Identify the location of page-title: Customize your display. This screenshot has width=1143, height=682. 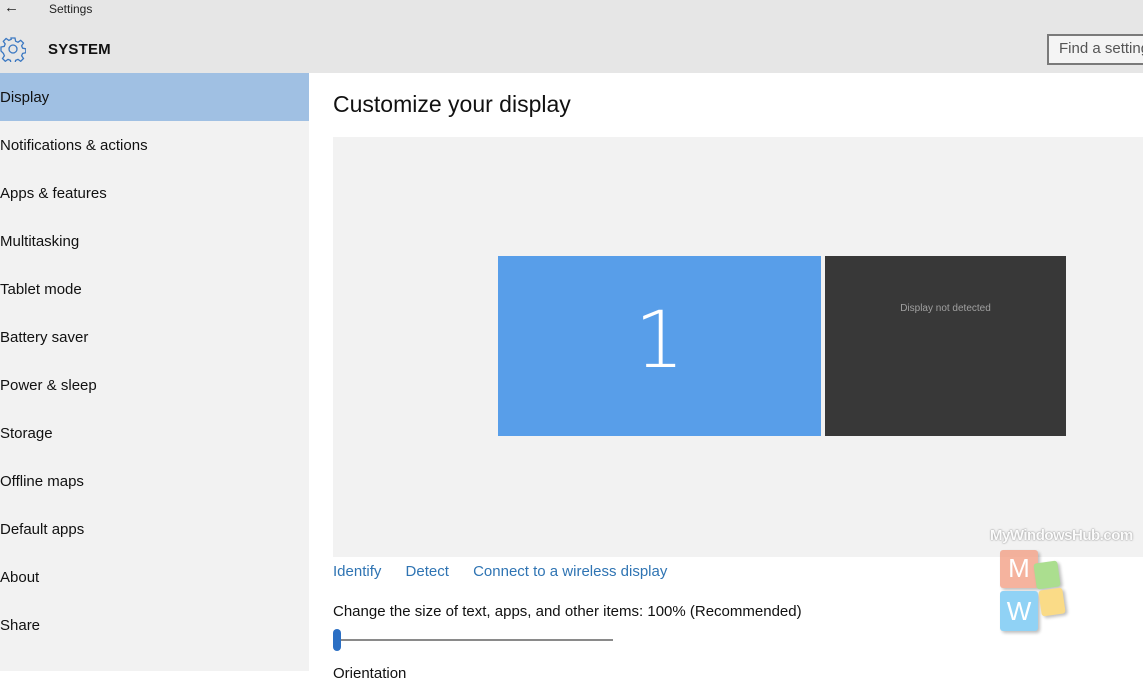
(452, 104).